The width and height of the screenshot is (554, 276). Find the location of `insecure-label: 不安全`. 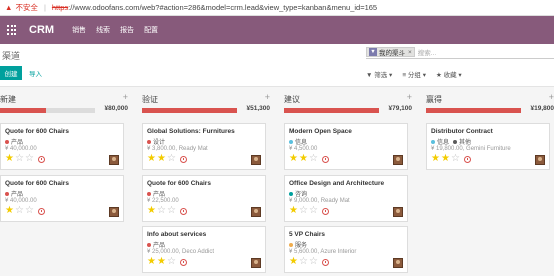

insecure-label: 不安全 is located at coordinates (26, 7).